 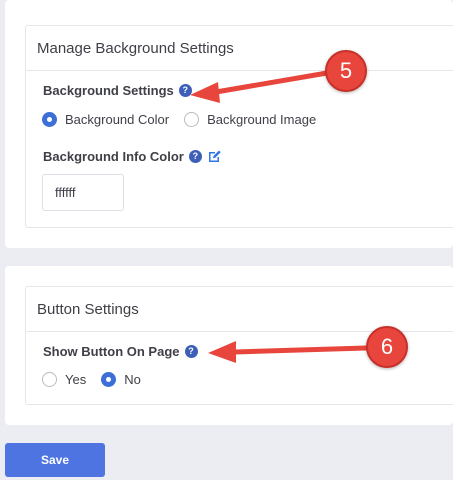 I want to click on background-color-option: Background Color, so click(x=105, y=119).